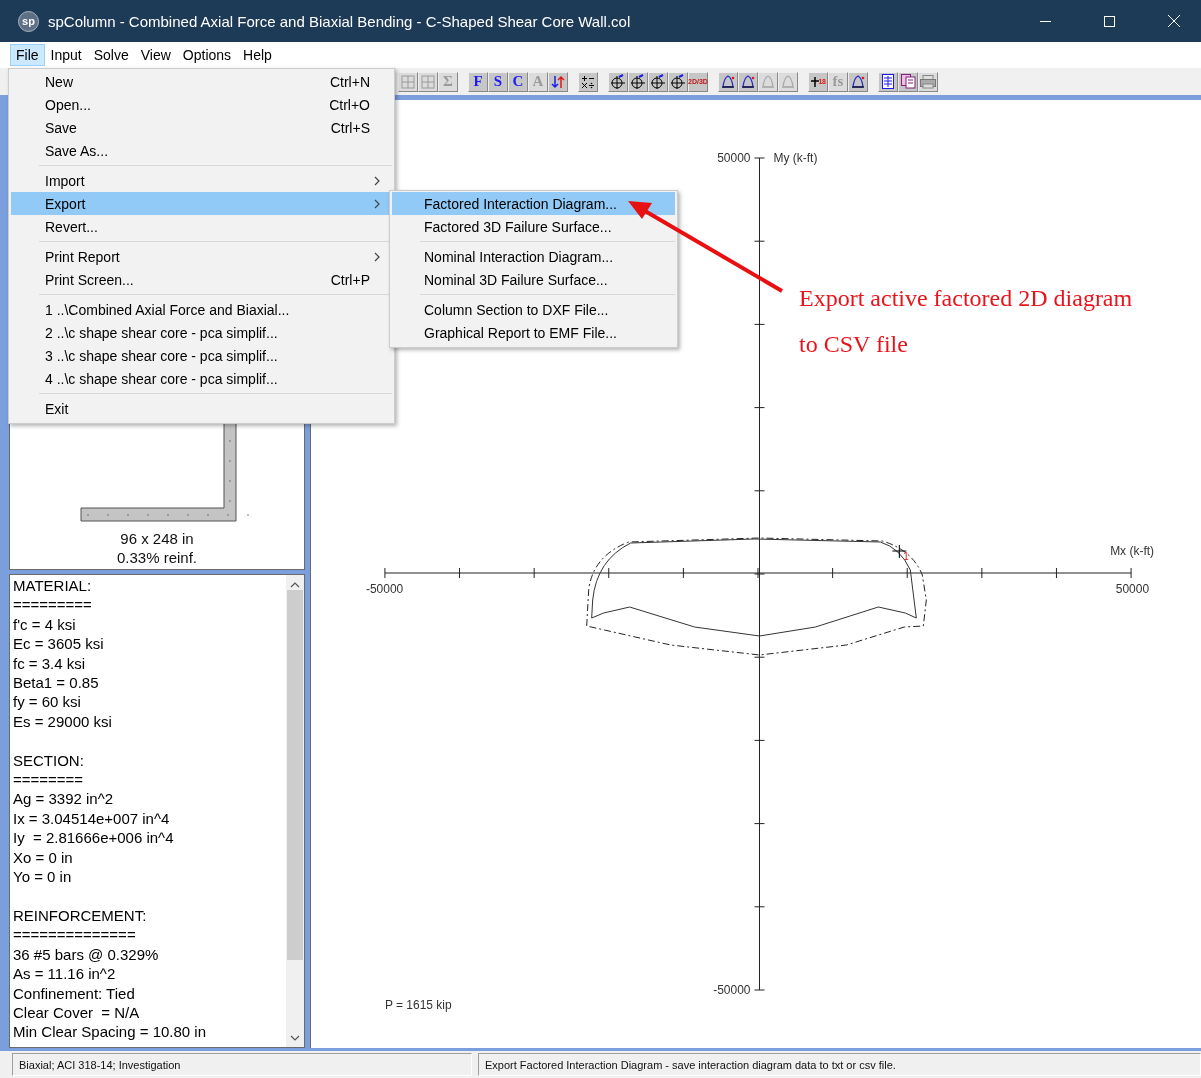  I want to click on report-line: Ec = 3605 ksi, so click(59, 644).